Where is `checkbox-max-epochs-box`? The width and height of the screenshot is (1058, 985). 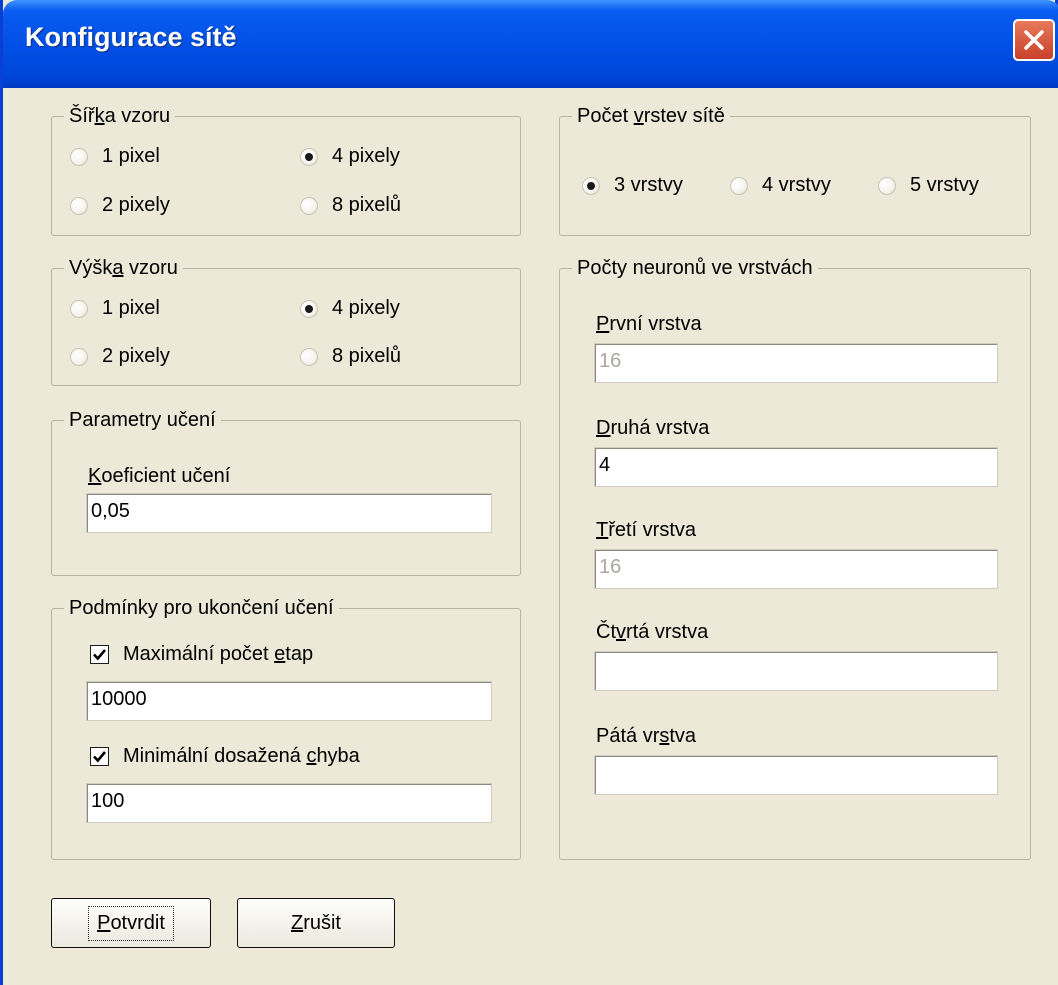 checkbox-max-epochs-box is located at coordinates (99, 654).